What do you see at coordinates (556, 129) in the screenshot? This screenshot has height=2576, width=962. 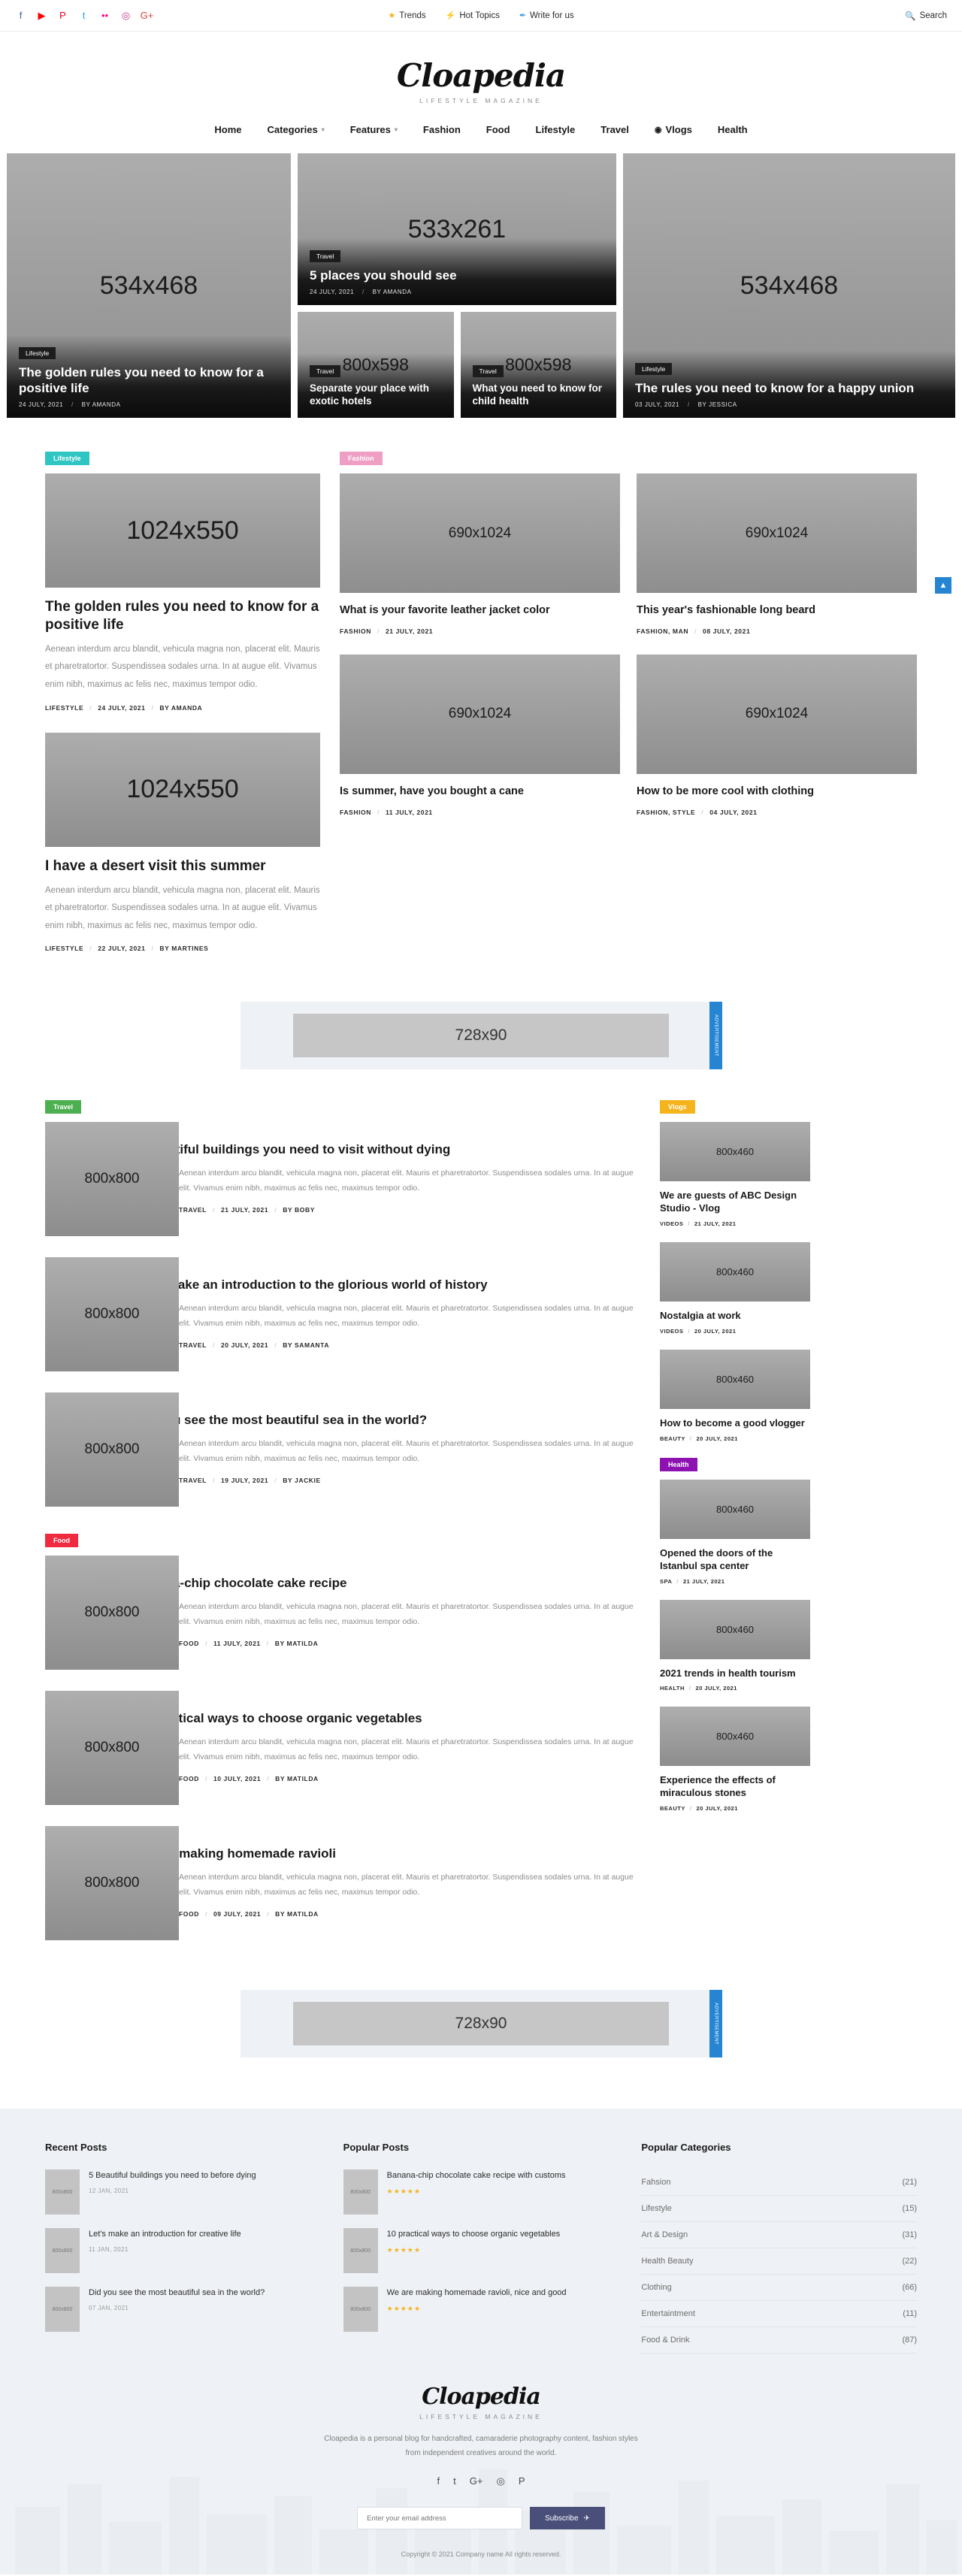 I see `nav-item-lifestyle: Lifestyle` at bounding box center [556, 129].